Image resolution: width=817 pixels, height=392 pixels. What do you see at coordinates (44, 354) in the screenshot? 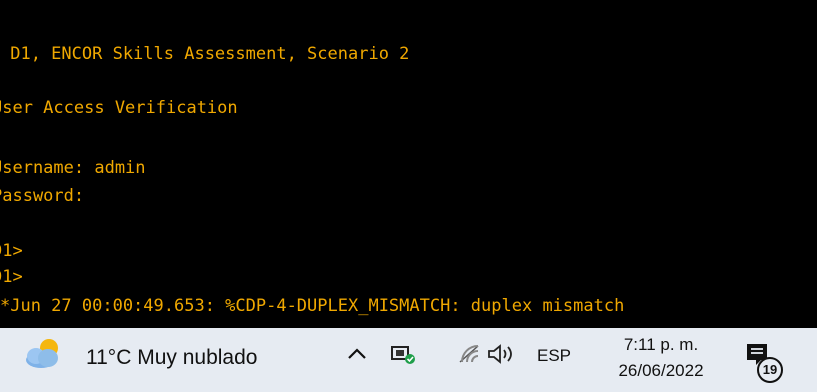
I see `weather-partly-cloudy-icon` at bounding box center [44, 354].